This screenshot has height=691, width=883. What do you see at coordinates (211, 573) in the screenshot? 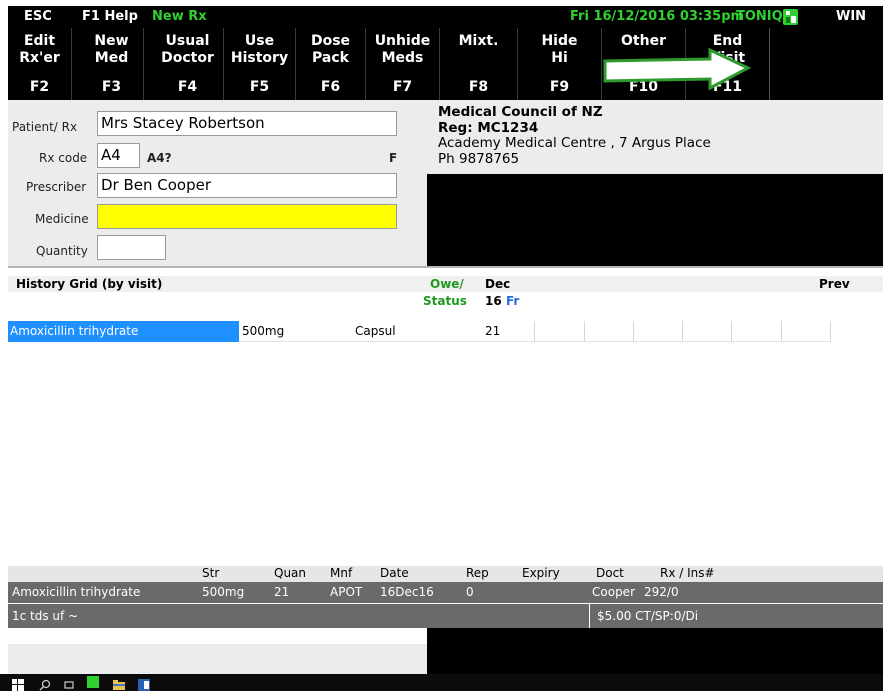
I see `str-header: Str` at bounding box center [211, 573].